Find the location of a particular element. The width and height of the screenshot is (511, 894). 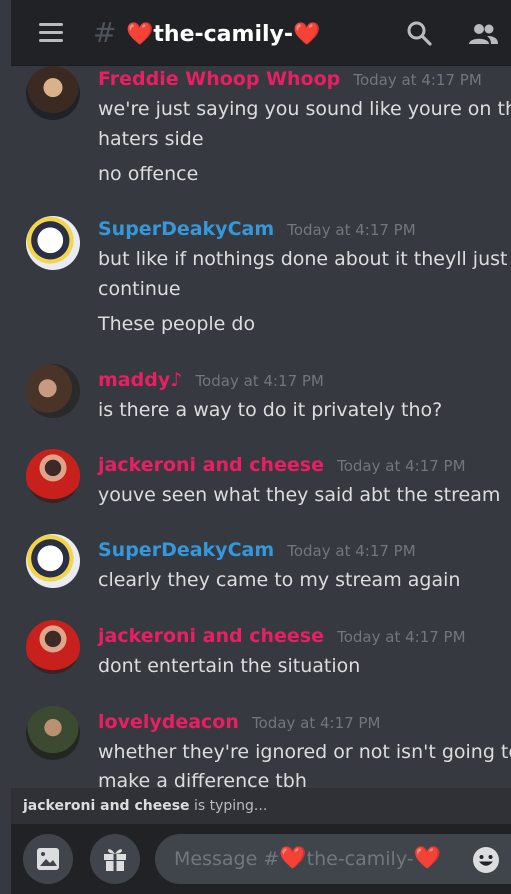

channel-name: the-camily- is located at coordinates (223, 34).